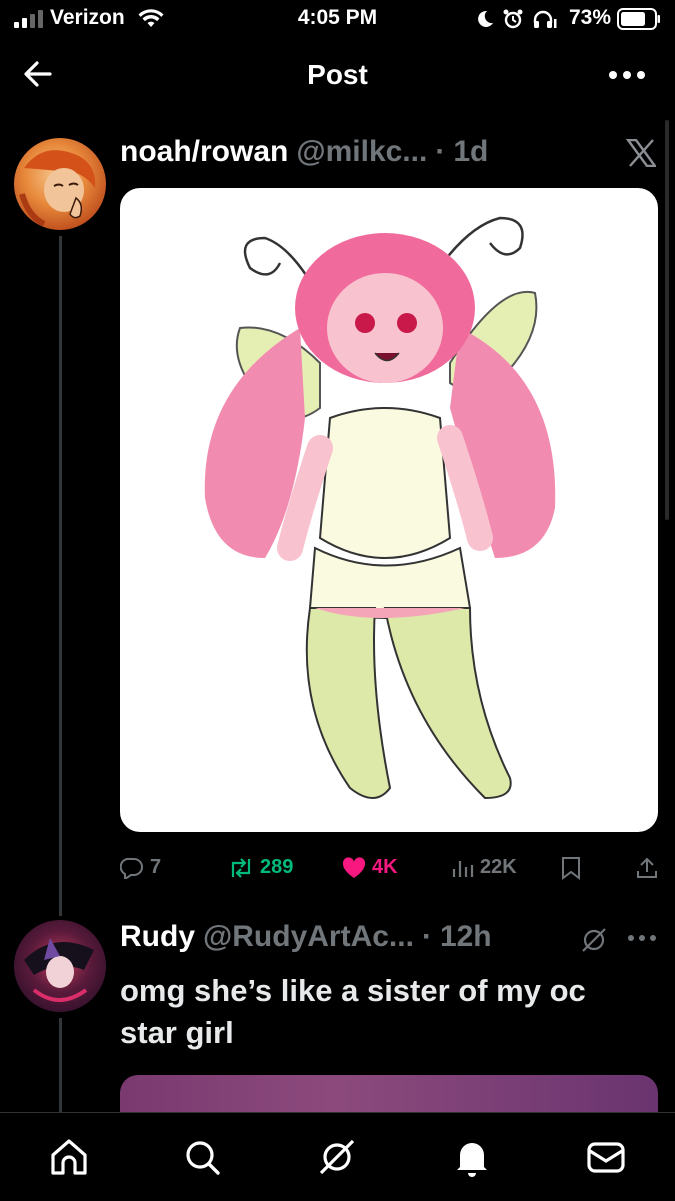 This screenshot has width=675, height=1201. What do you see at coordinates (69, 1157) in the screenshot?
I see `home-icon` at bounding box center [69, 1157].